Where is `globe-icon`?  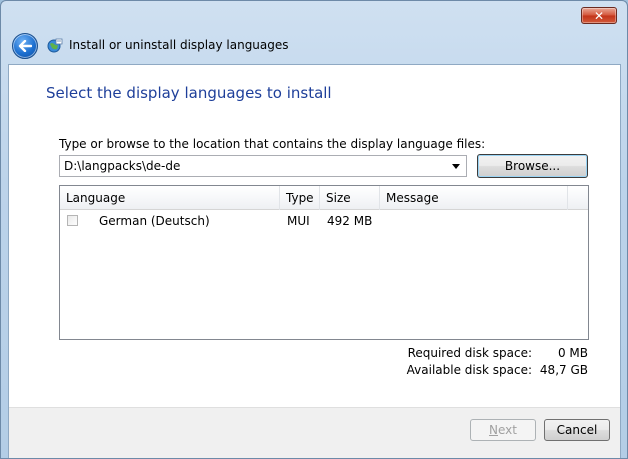
globe-icon is located at coordinates (55, 45).